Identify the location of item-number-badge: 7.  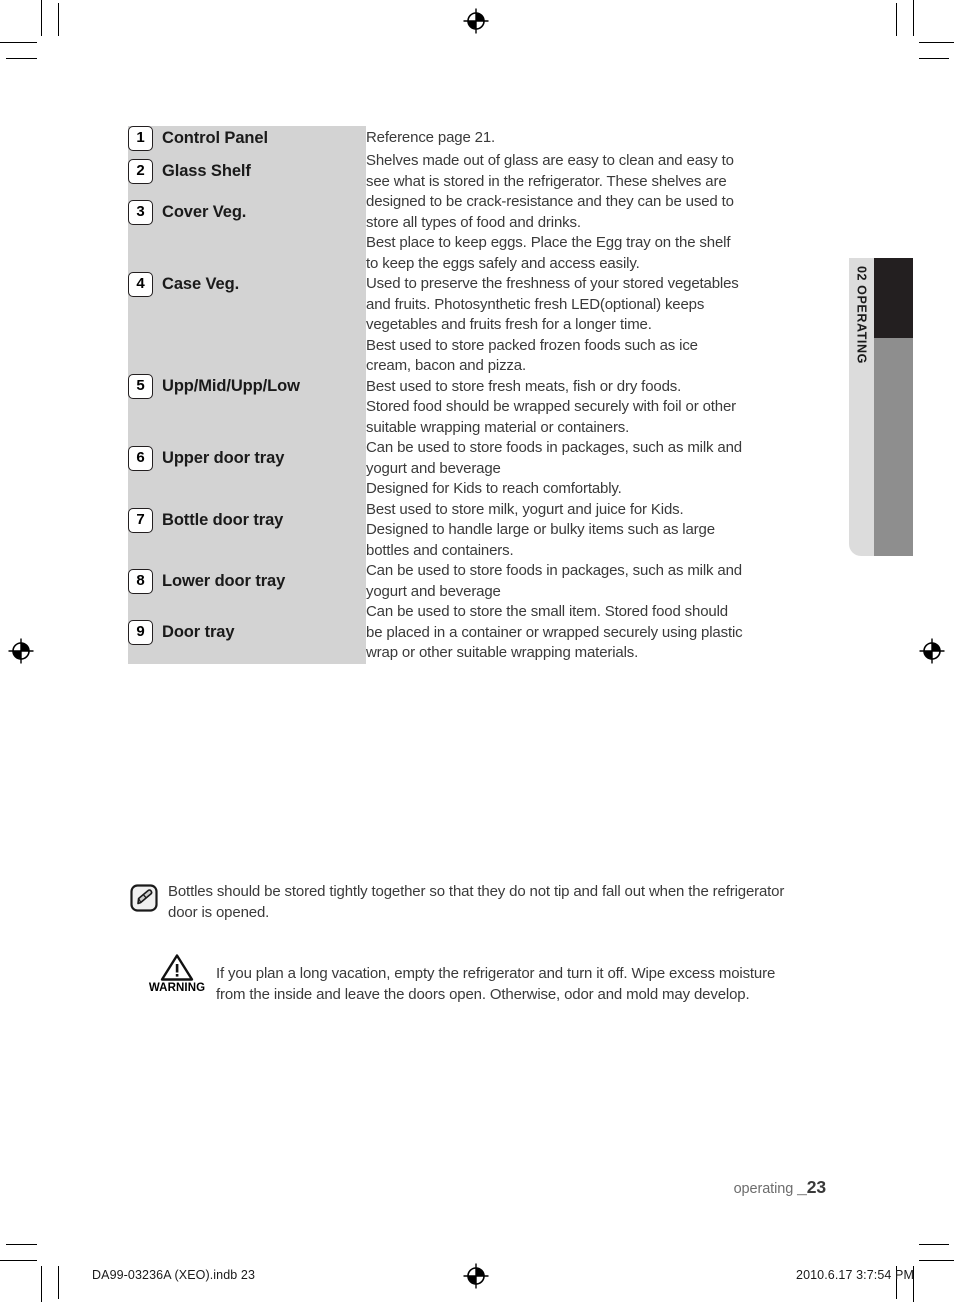
(140, 520).